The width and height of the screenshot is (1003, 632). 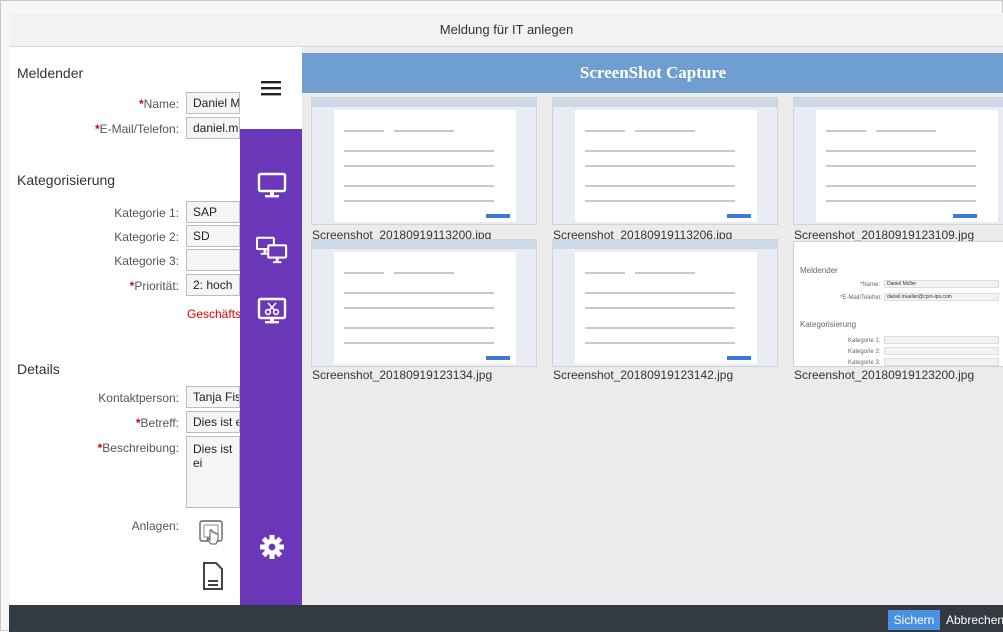 I want to click on save-button: Sichern, so click(x=914, y=620).